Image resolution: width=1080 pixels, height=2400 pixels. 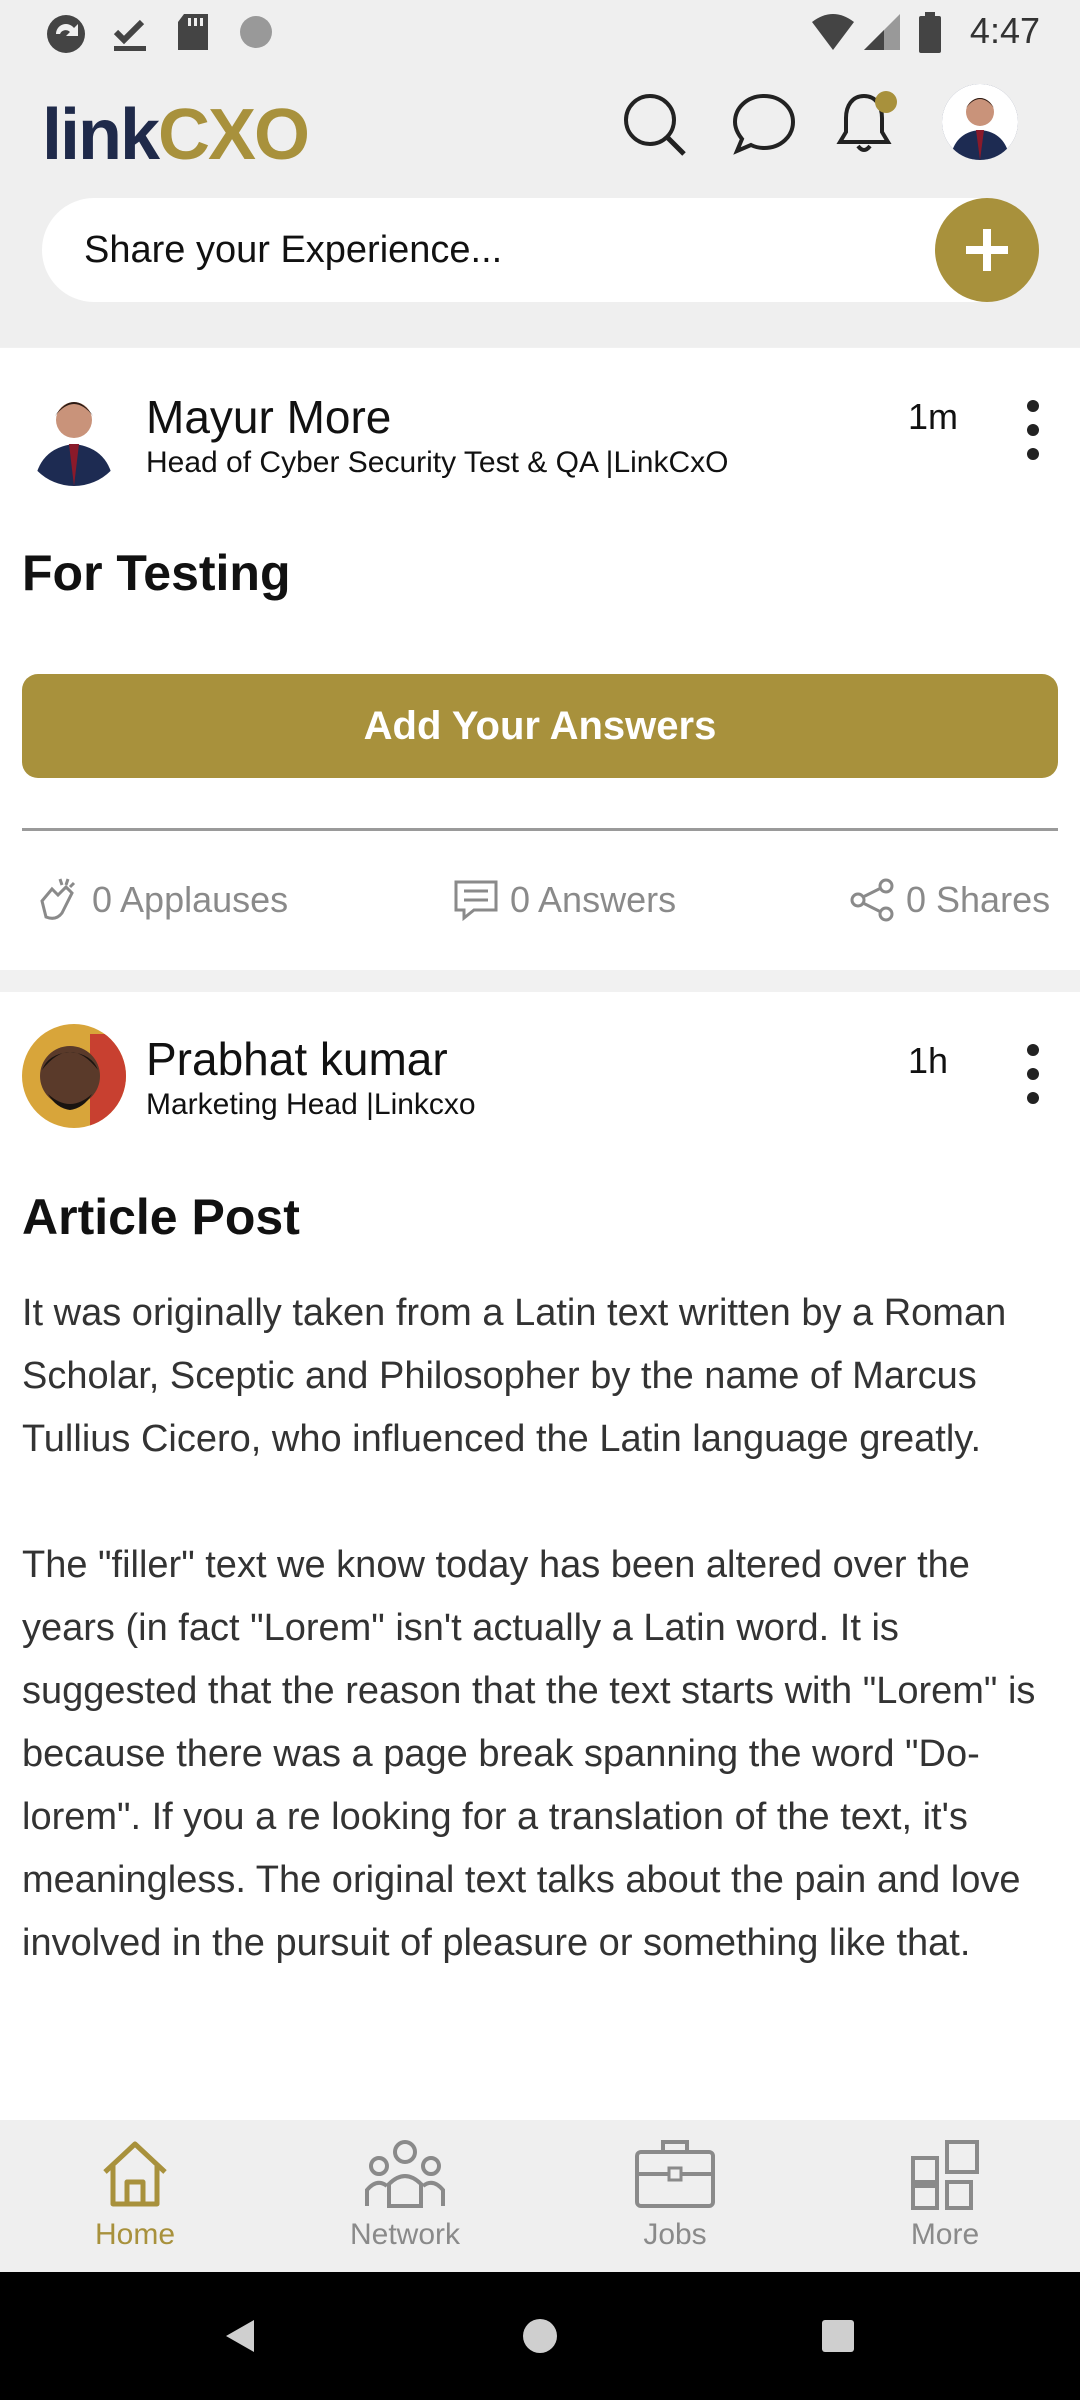 I want to click on bottom-nav: Home Network Jobs More, so click(x=540, y=2196).